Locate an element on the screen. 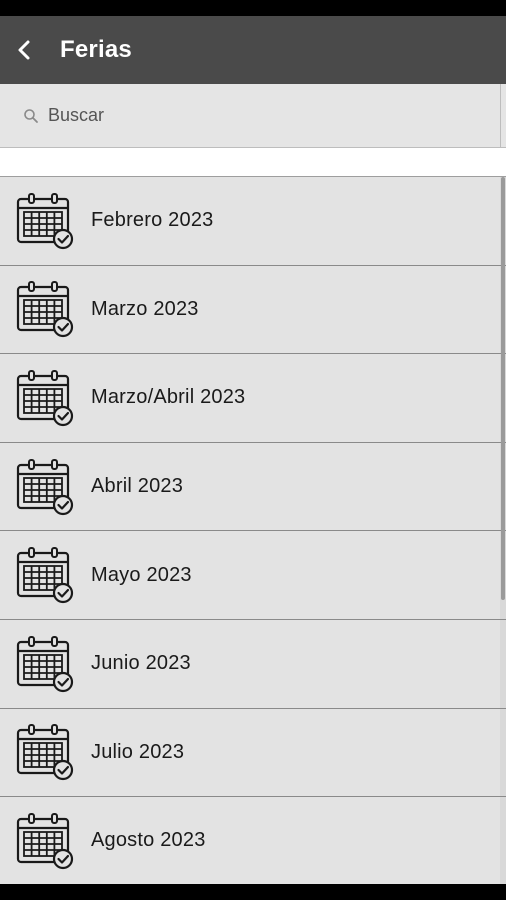 The image size is (506, 900). list-item: Agosto 2023 is located at coordinates (253, 840).